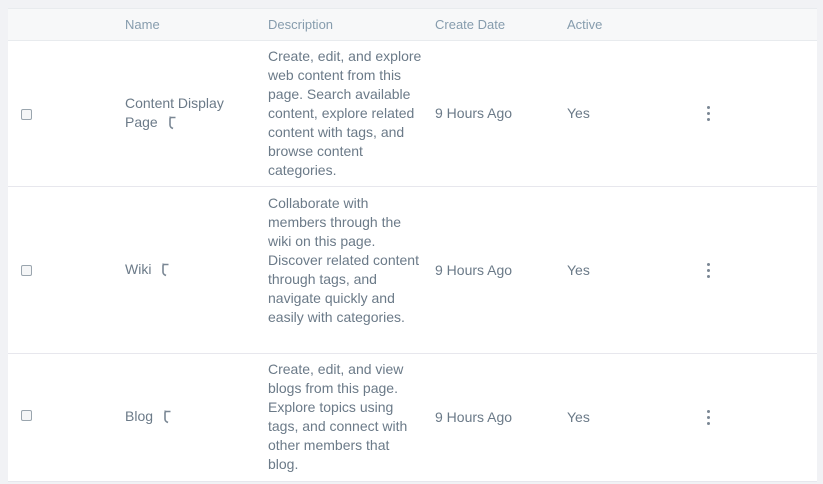  I want to click on row-name: Wiki, so click(148, 271).